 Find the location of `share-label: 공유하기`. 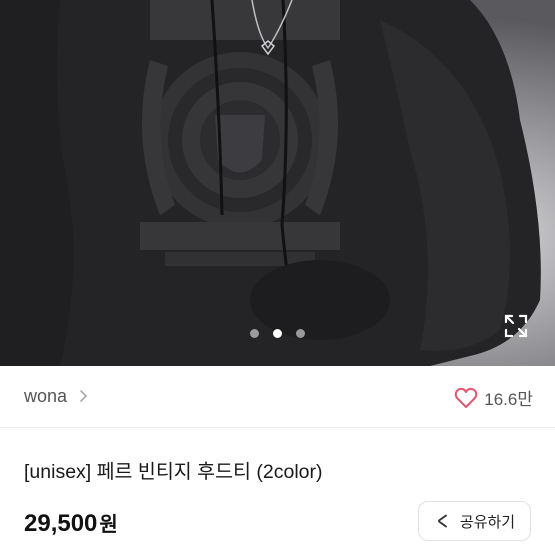

share-label: 공유하기 is located at coordinates (487, 522).